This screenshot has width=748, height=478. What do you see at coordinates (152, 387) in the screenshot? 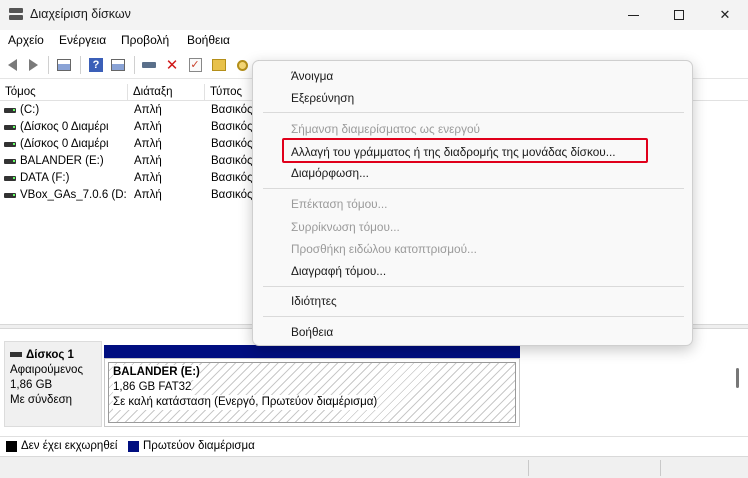
I see `partition-size-fs: 1,86 GB FAT32` at bounding box center [152, 387].